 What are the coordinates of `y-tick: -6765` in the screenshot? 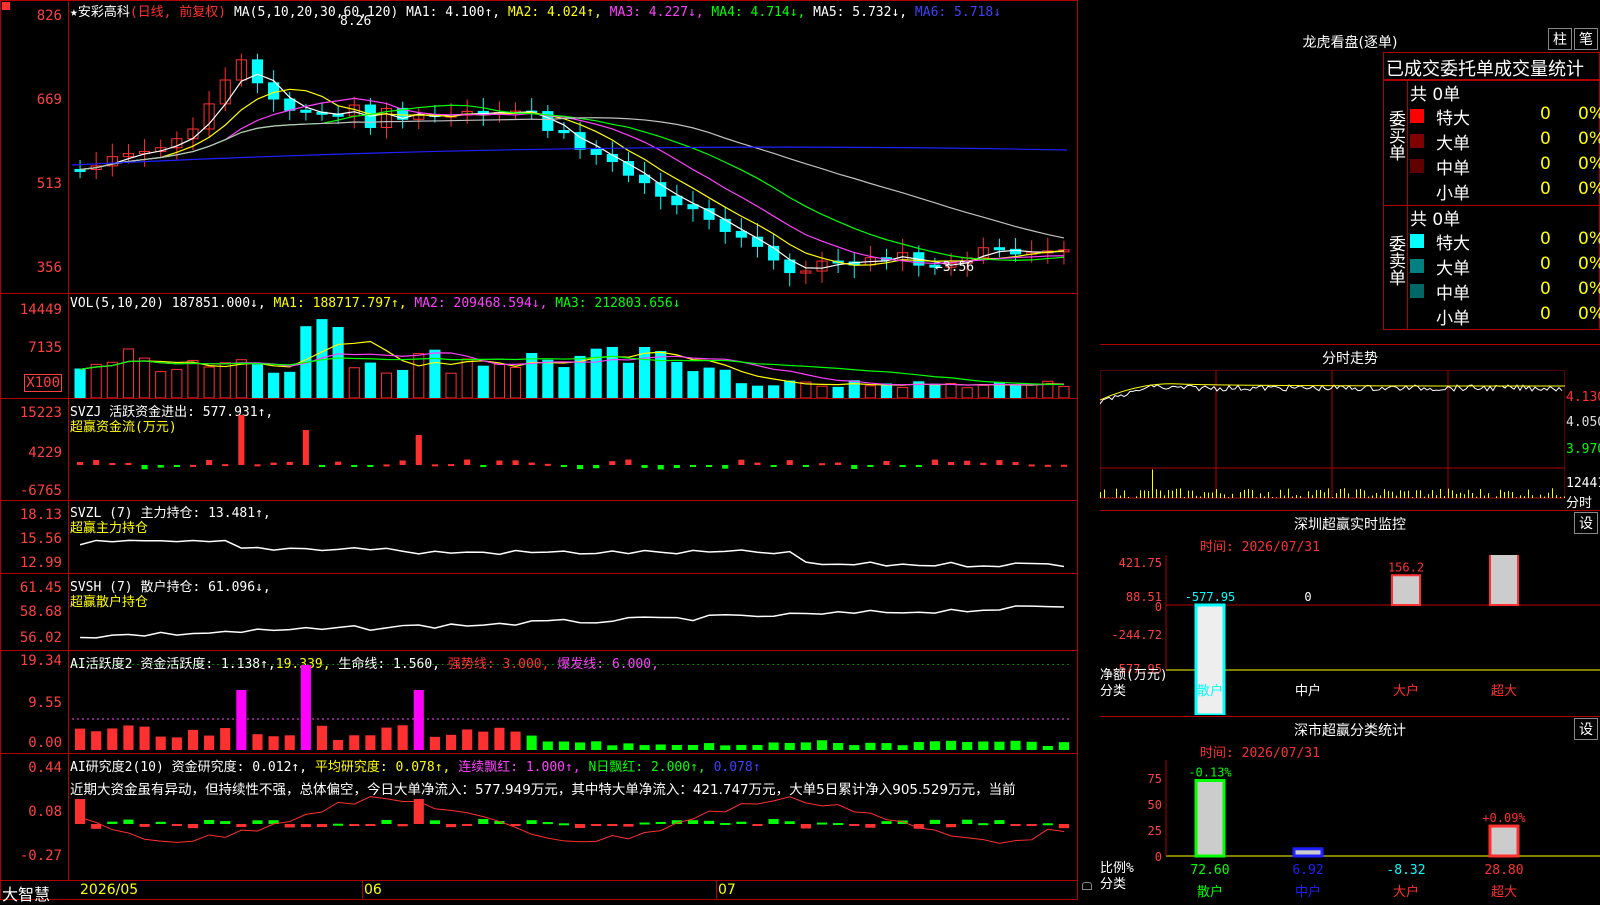 It's located at (41, 491).